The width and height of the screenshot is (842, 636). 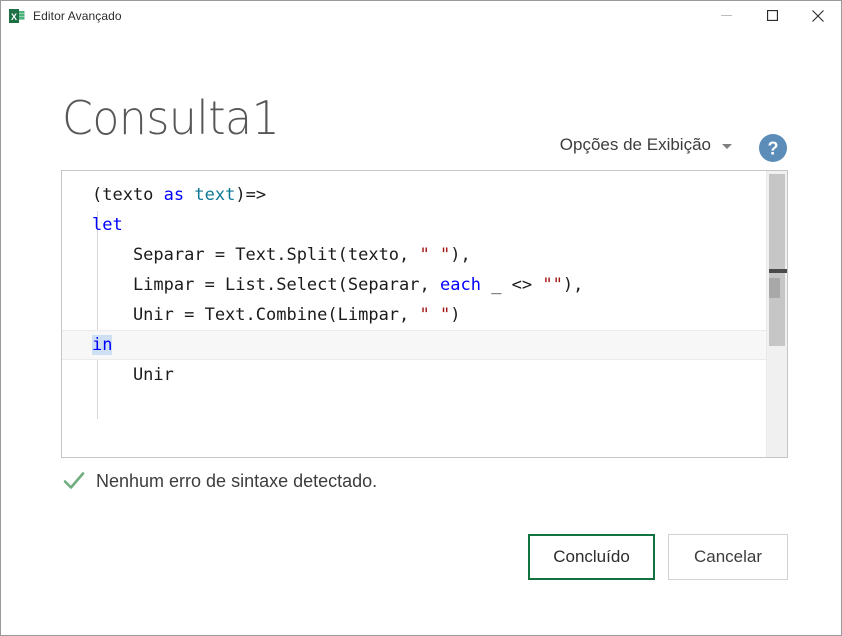 I want to click on vertical-scrollbar, so click(x=776, y=314).